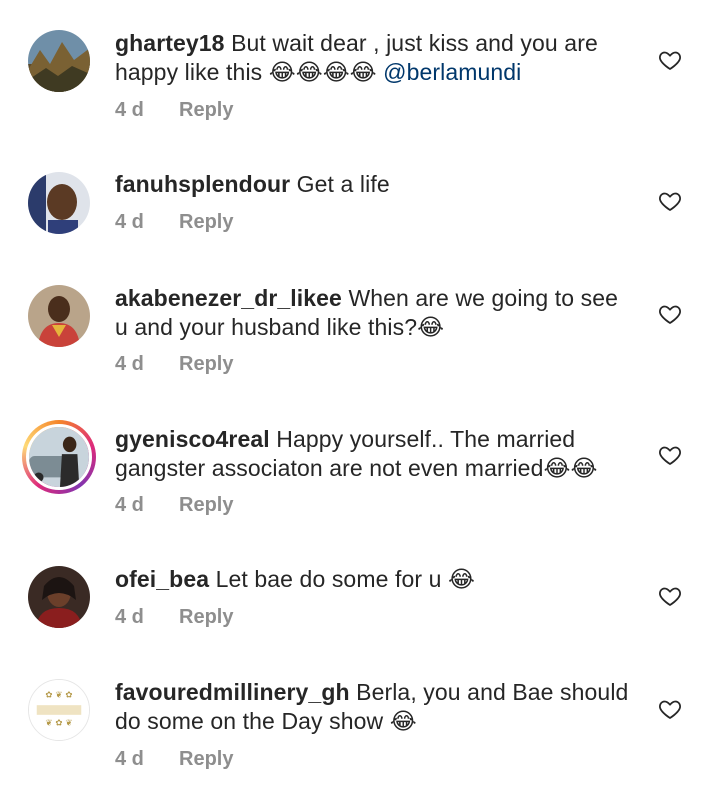 This screenshot has width=720, height=787. Describe the element at coordinates (570, 469) in the screenshot. I see `comment-emojis: 😂😂` at that location.